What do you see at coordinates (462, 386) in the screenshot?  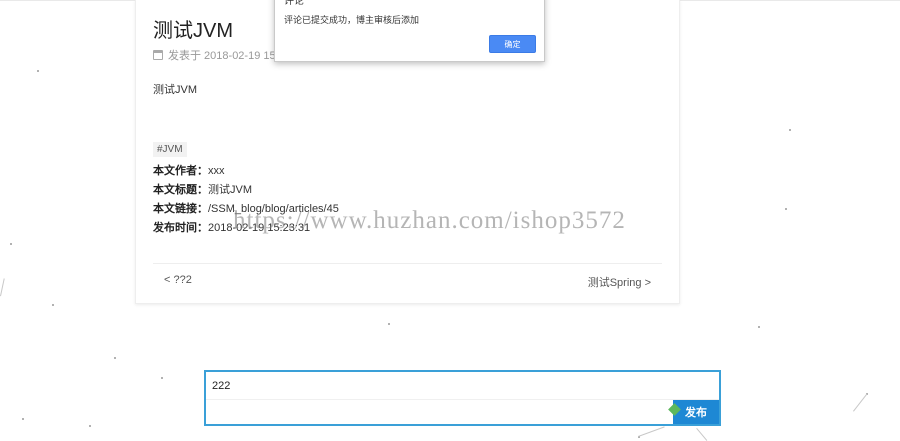 I see `comment-input: 222` at bounding box center [462, 386].